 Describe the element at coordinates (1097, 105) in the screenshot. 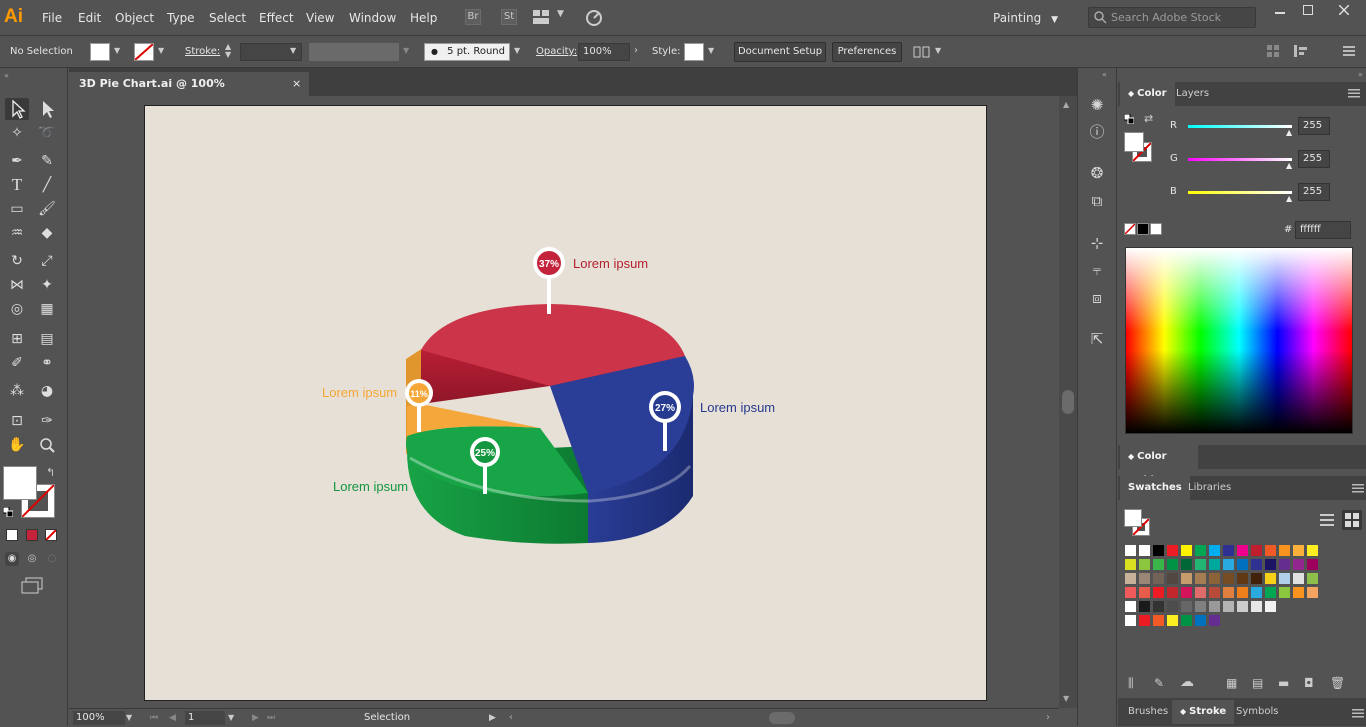

I see `appearance-icon: ✺` at that location.